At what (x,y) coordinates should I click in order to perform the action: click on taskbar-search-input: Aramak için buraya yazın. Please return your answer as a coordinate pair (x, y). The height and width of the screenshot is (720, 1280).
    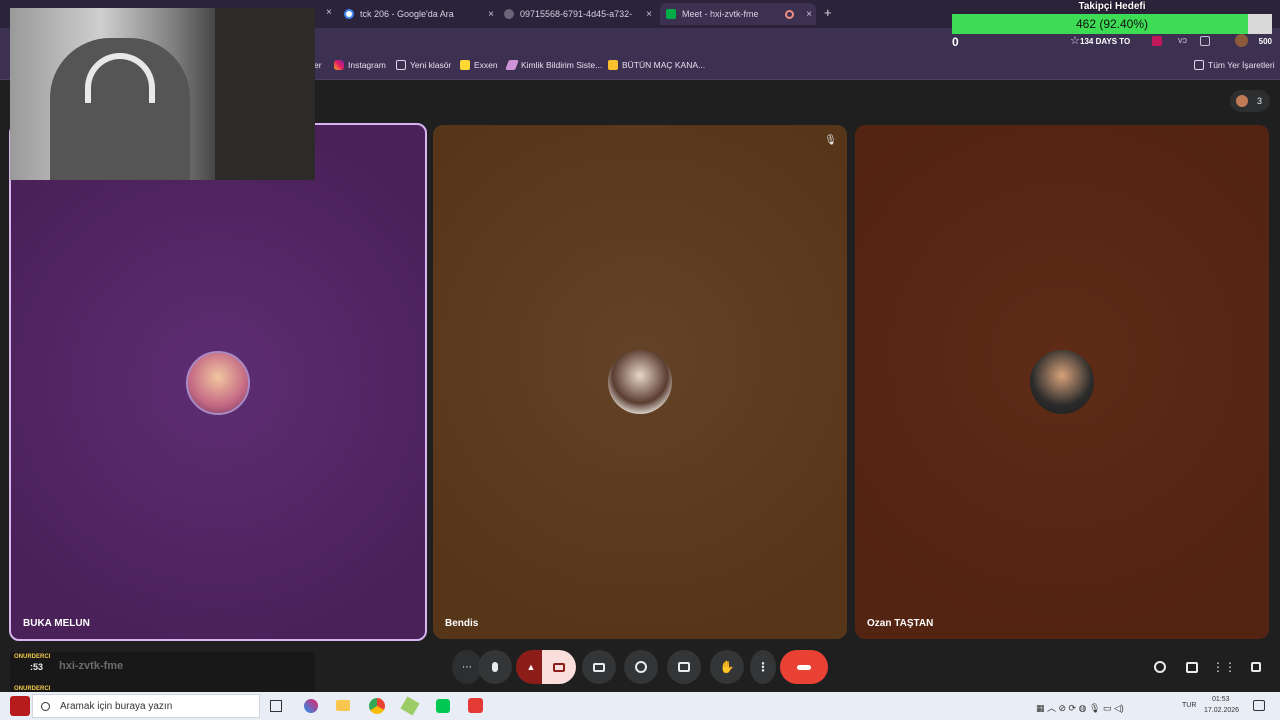
    Looking at the image, I should click on (116, 706).